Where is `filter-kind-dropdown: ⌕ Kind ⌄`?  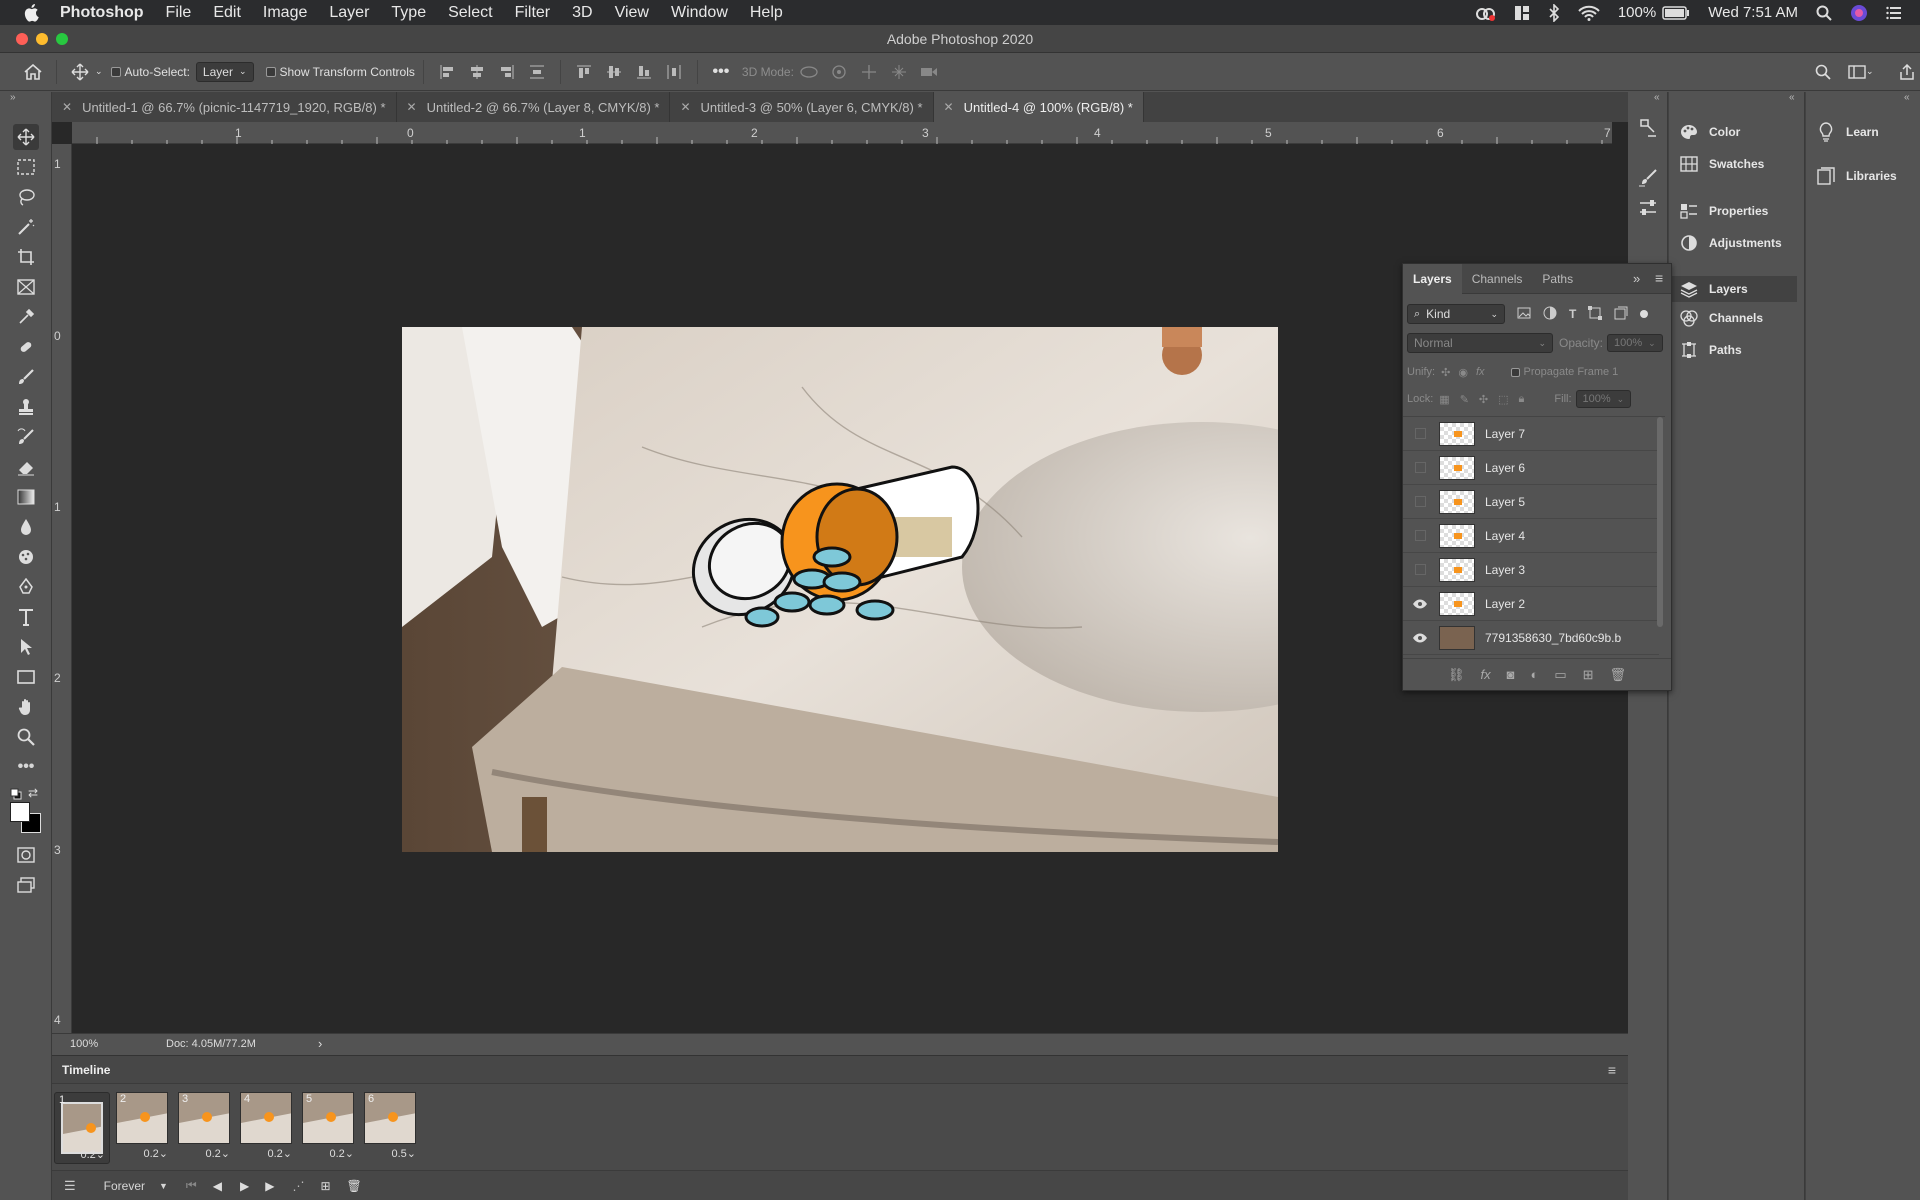
filter-kind-dropdown: ⌕ Kind ⌄ is located at coordinates (1456, 314).